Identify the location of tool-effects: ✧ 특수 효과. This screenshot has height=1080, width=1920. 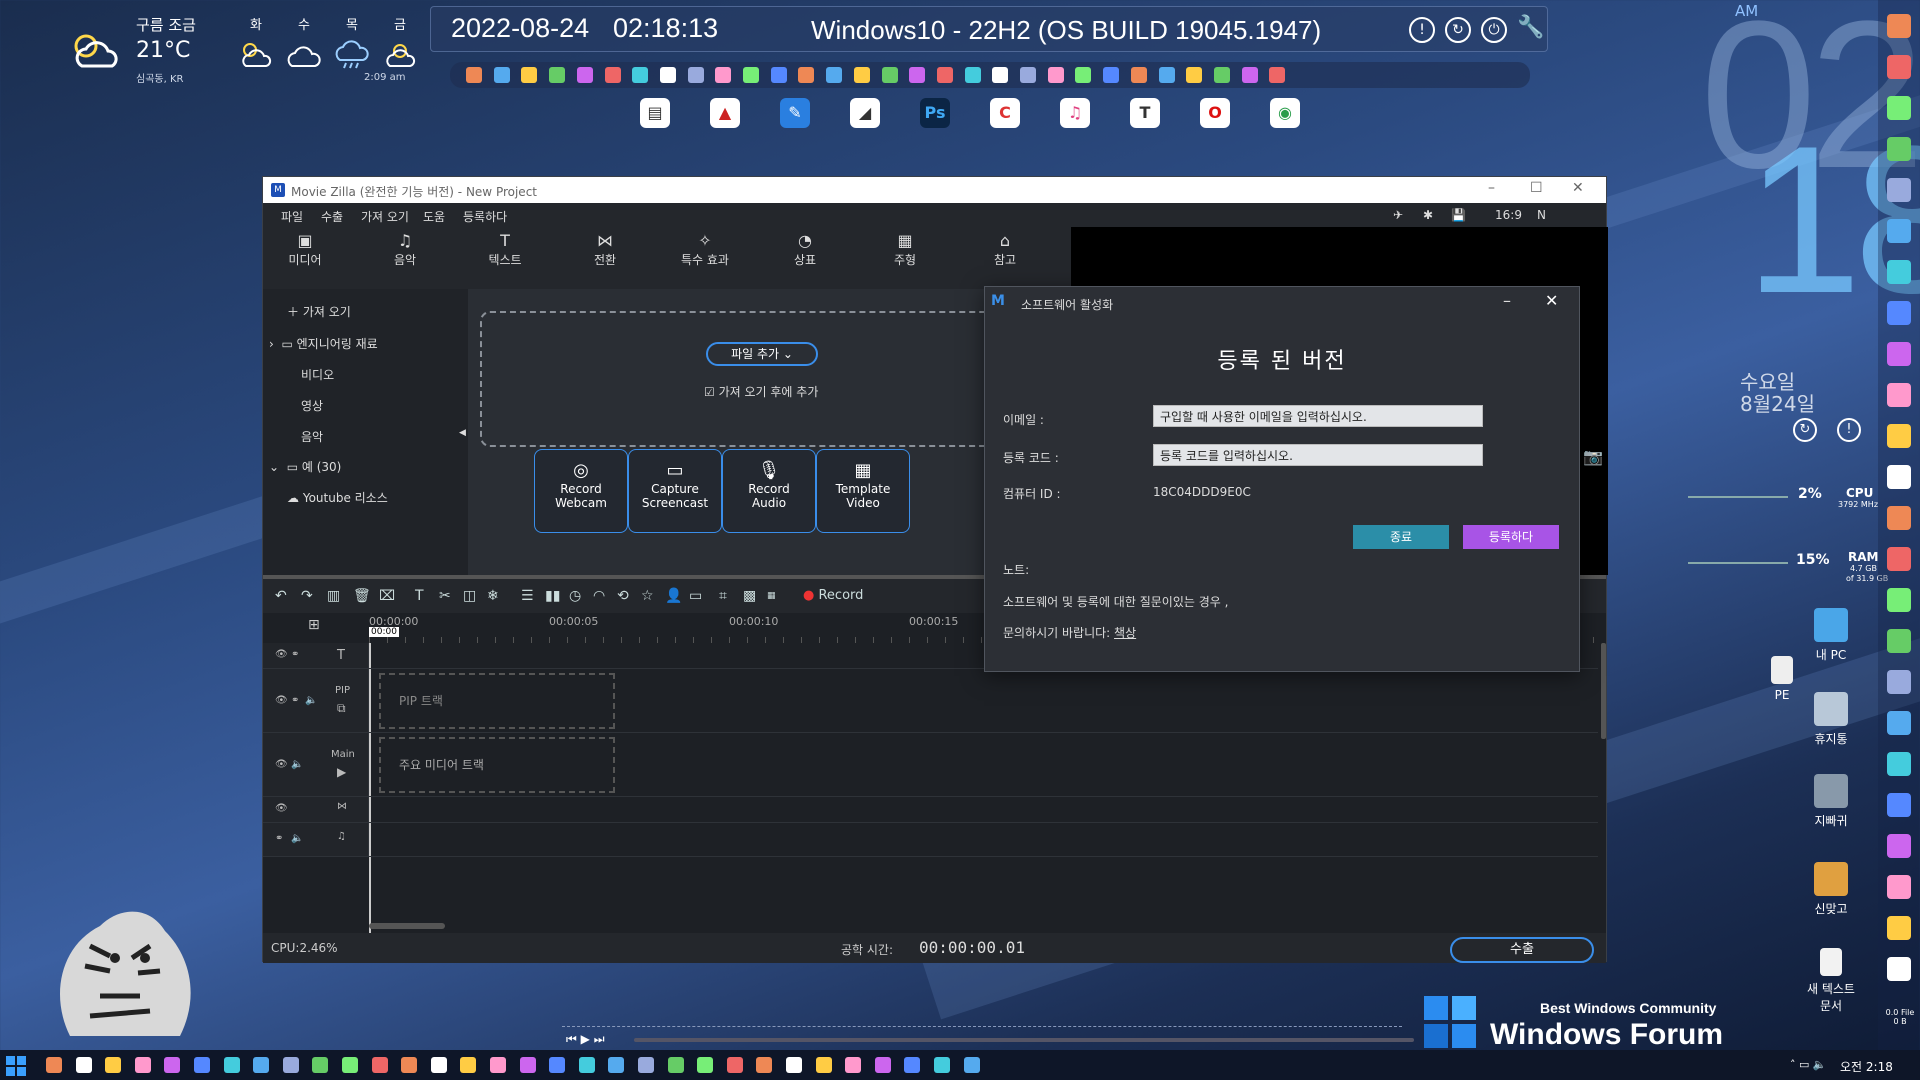
(705, 249).